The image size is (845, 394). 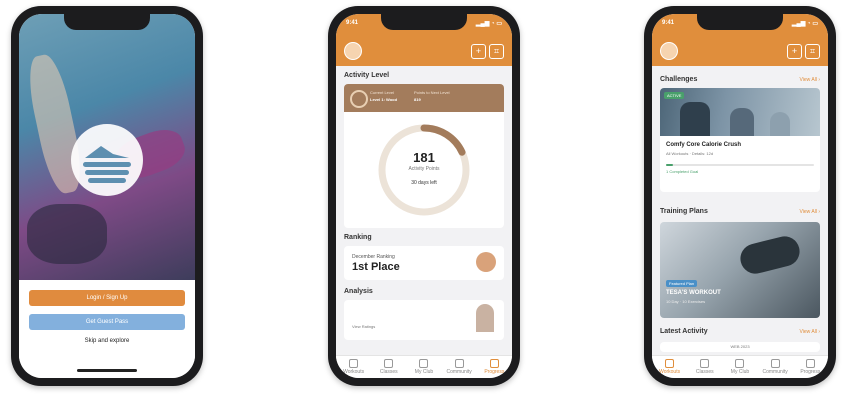 I want to click on challenge-progress-label: 1 Completed Goal, so click(x=682, y=171).